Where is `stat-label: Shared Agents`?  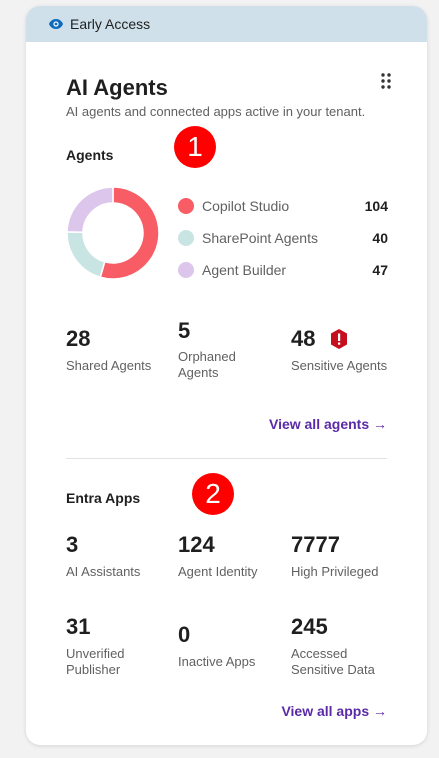 stat-label: Shared Agents is located at coordinates (109, 365).